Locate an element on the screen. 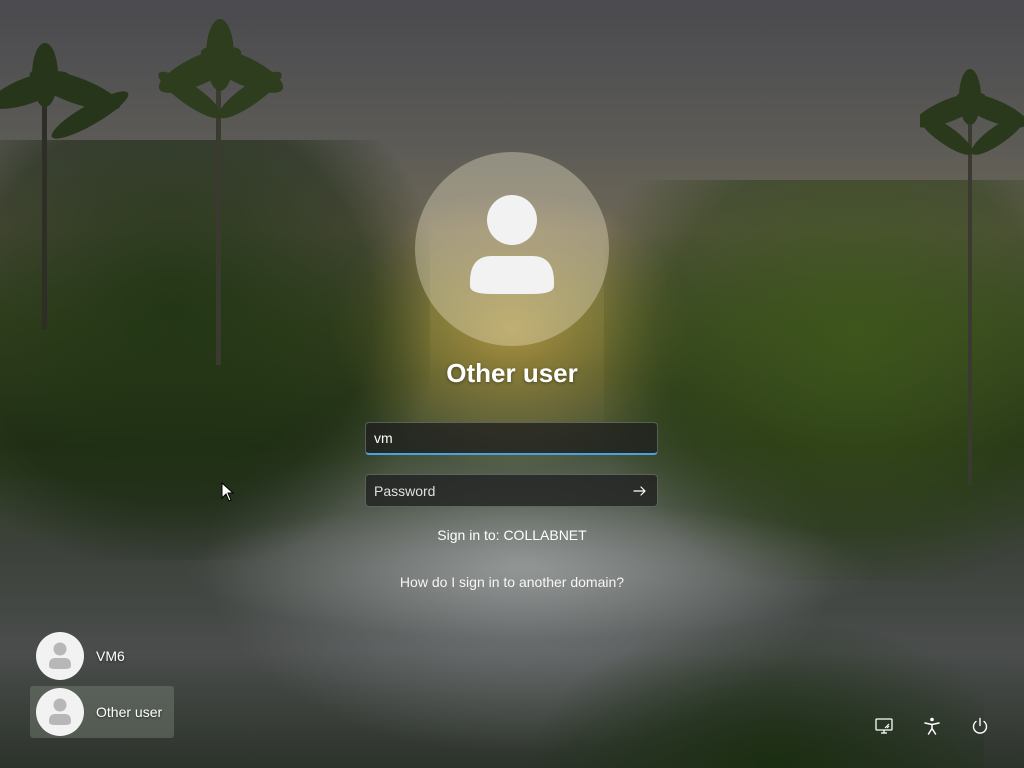 The width and height of the screenshot is (1024, 768). background-palm-right is located at coordinates (972, 277).